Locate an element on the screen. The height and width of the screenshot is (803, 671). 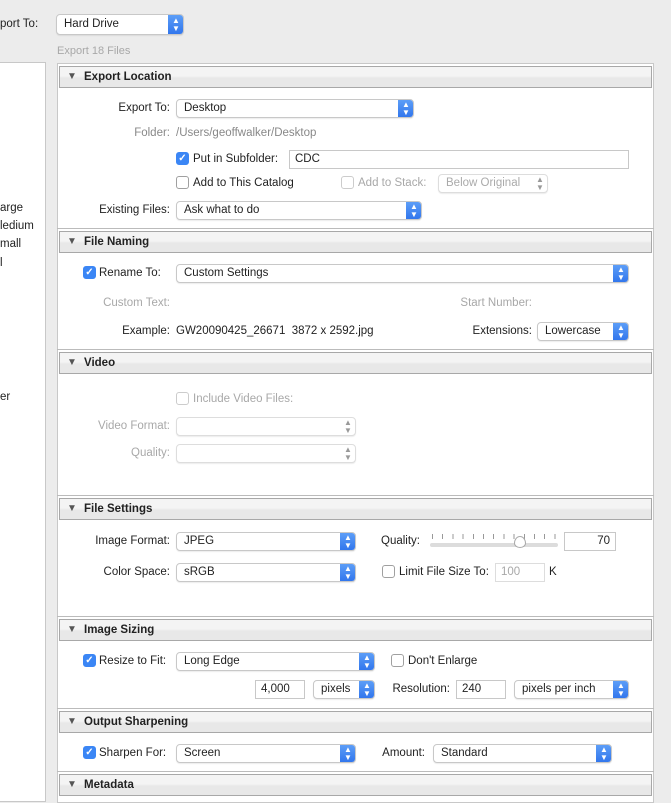
rename-checkbox: ✓ is located at coordinates (89, 272).